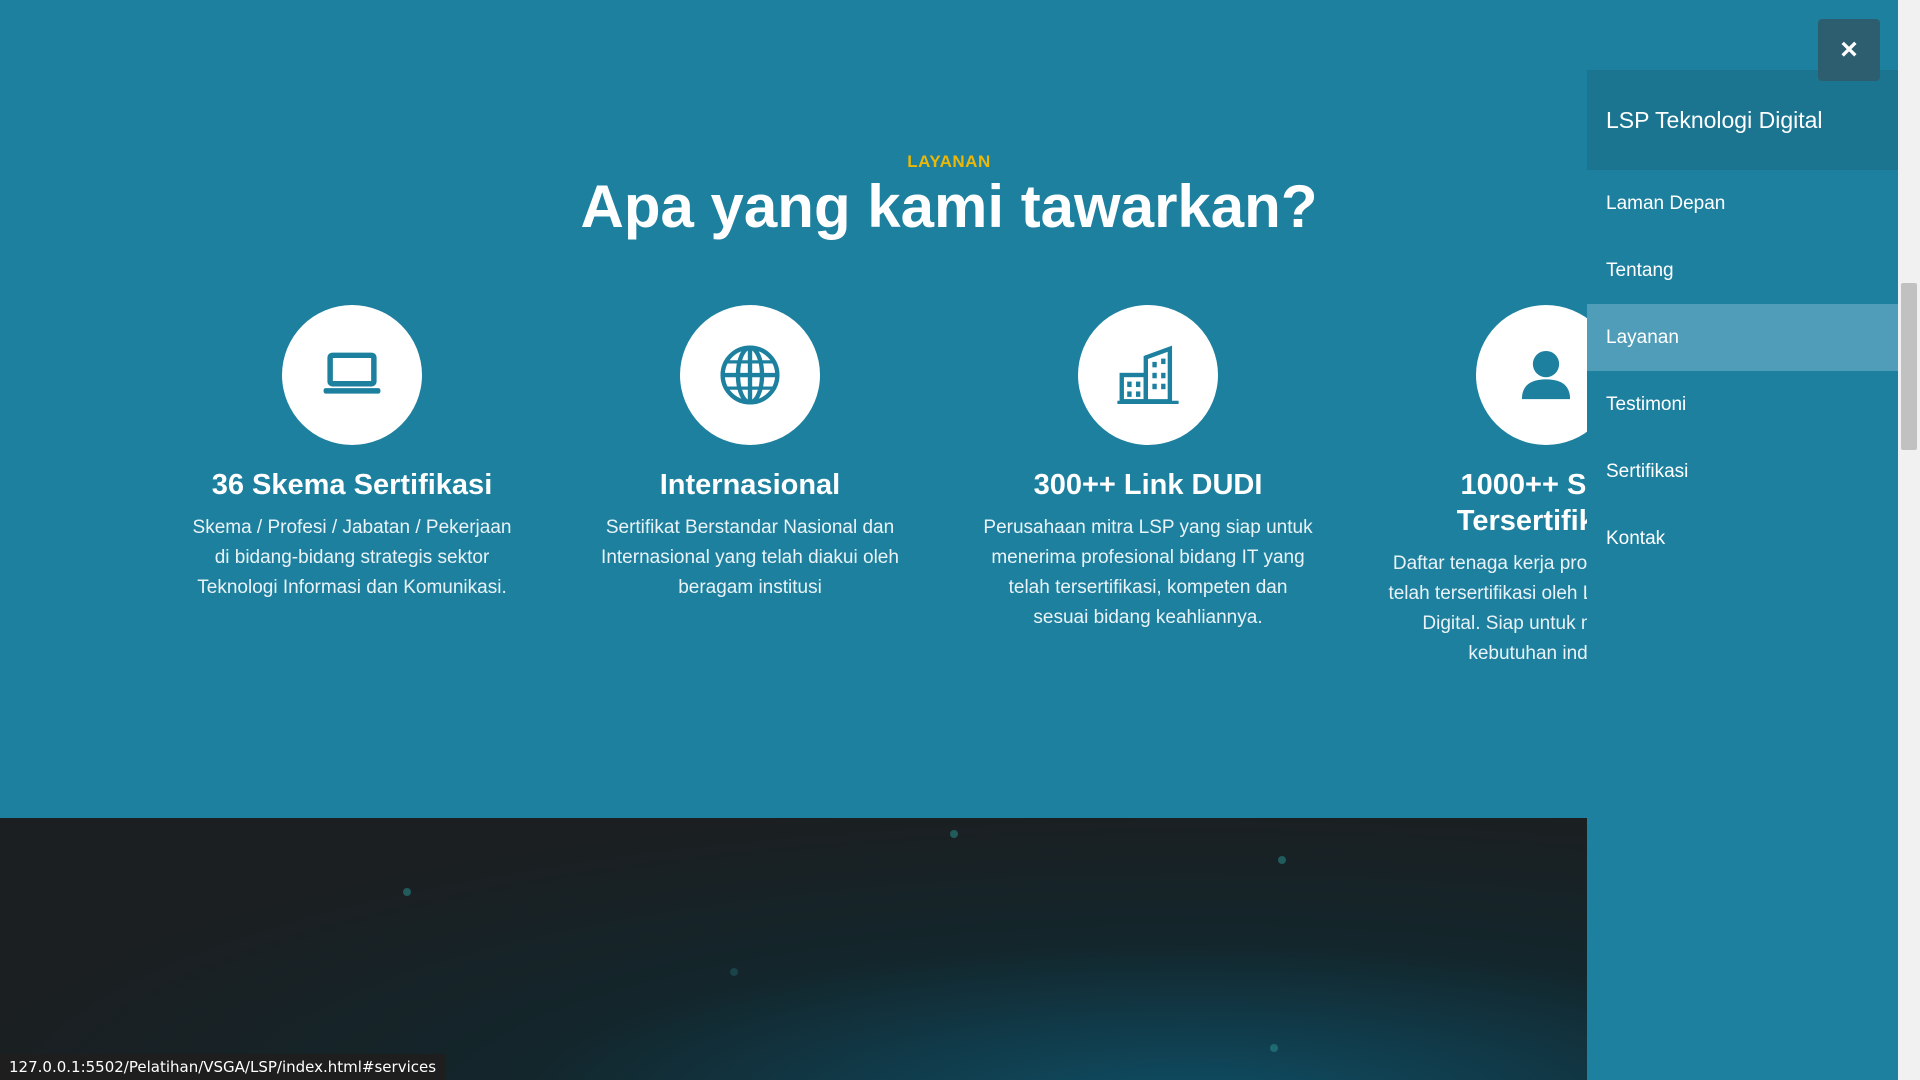  What do you see at coordinates (1909, 366) in the screenshot?
I see `scrollbar-thumb` at bounding box center [1909, 366].